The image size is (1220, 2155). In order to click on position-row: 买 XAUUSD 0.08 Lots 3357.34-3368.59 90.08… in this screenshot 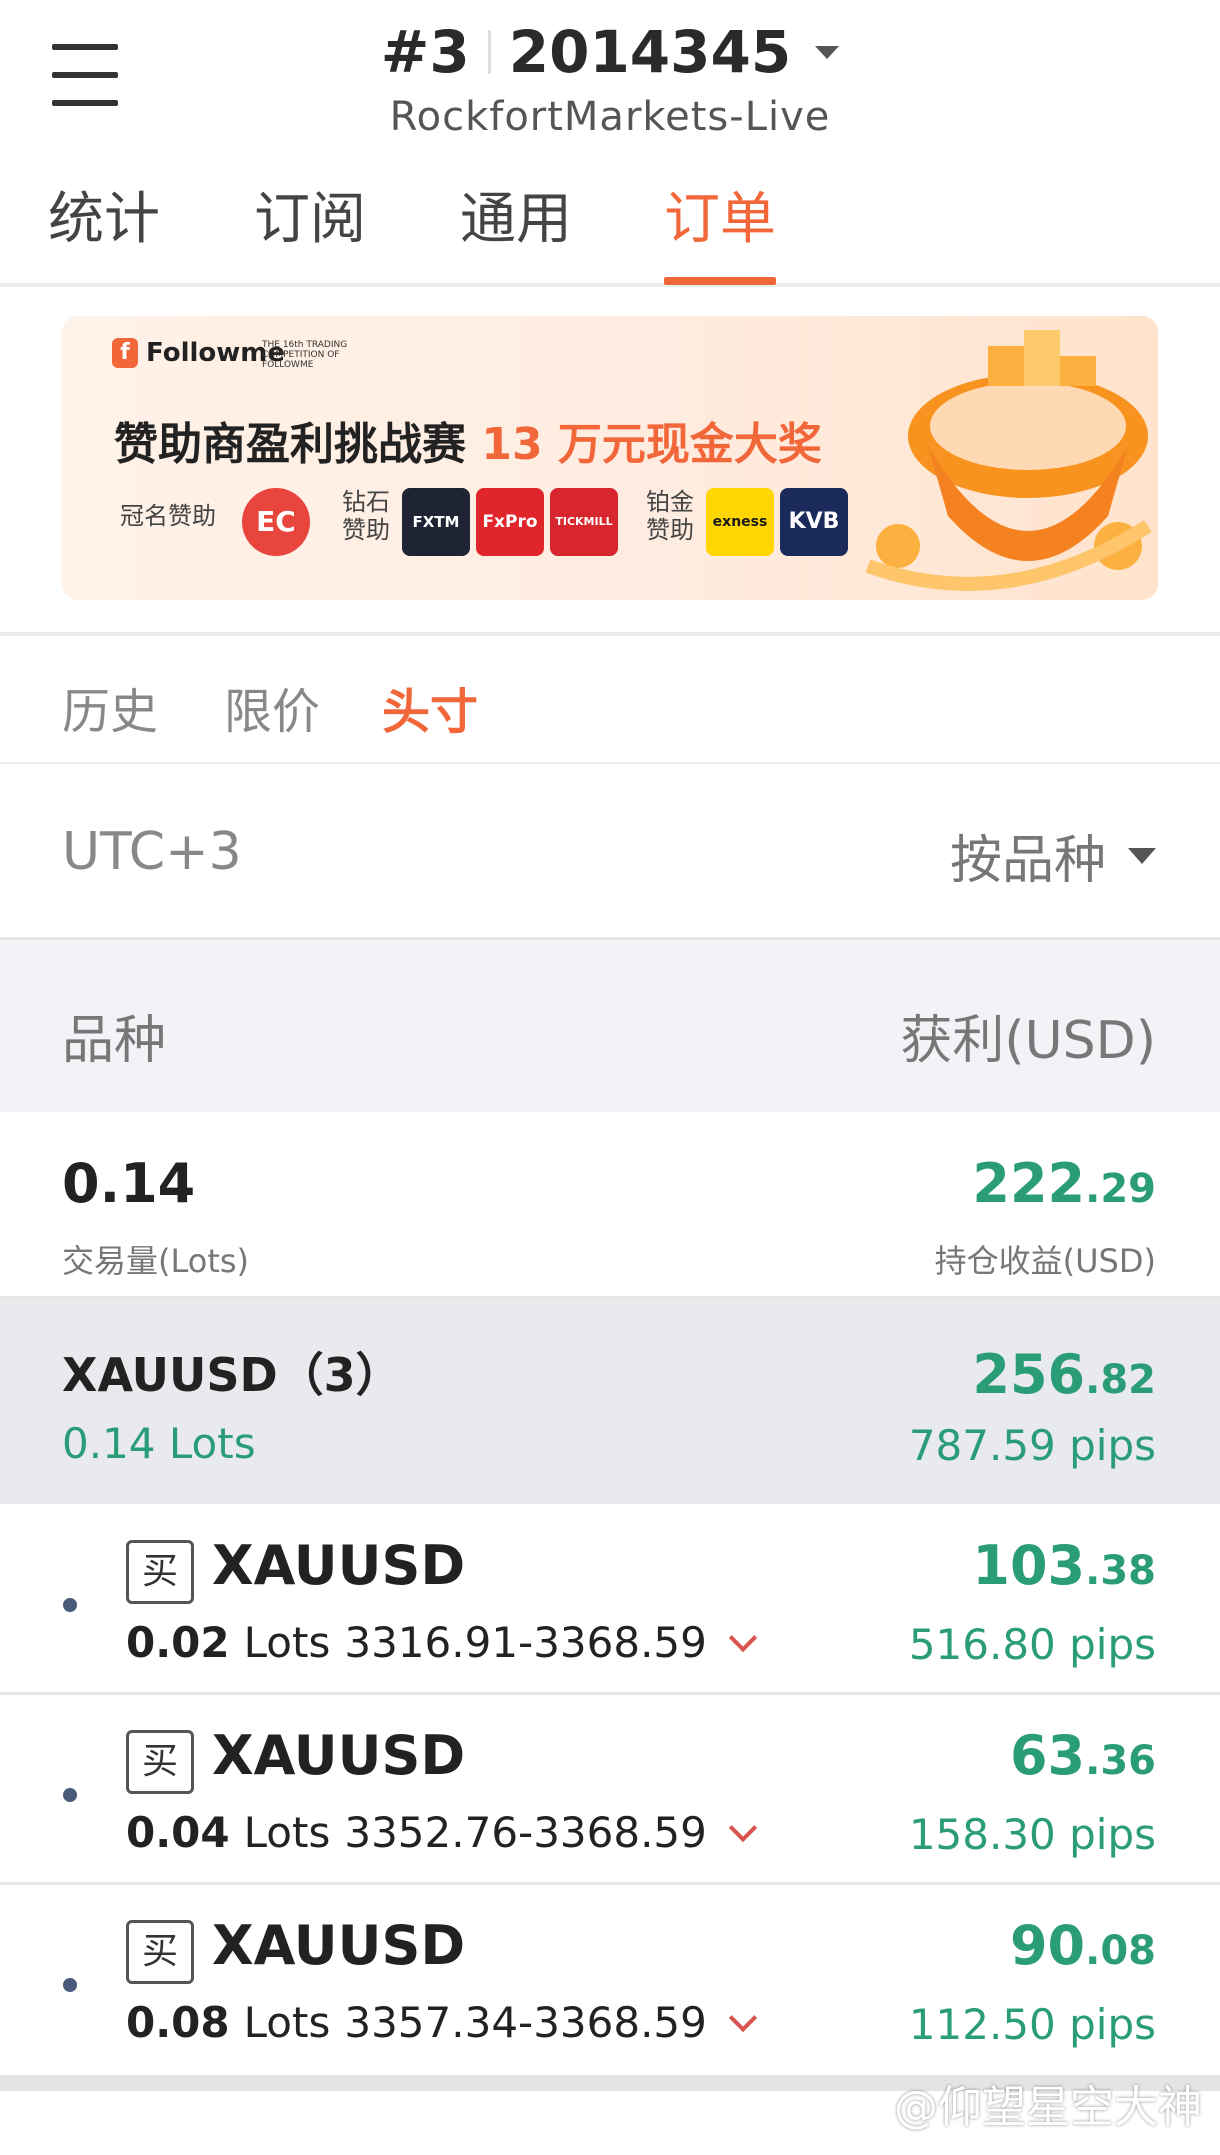, I will do `click(610, 1978)`.